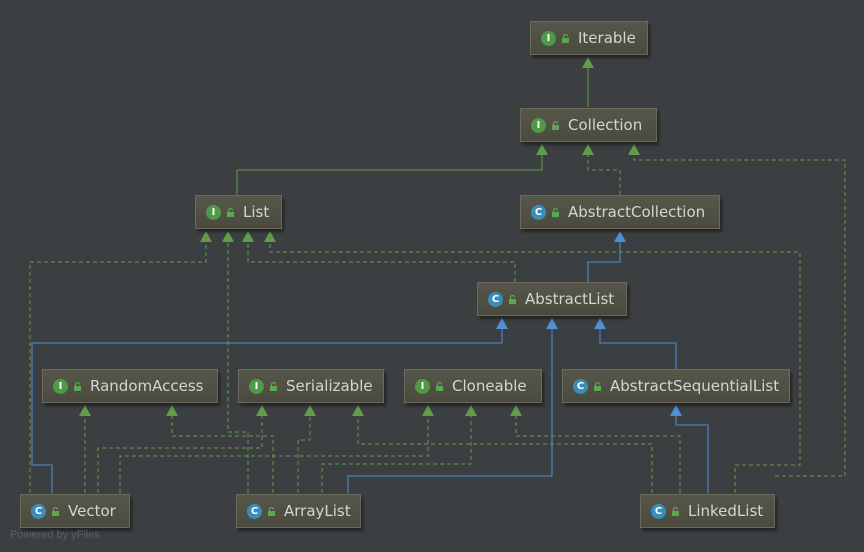 The height and width of the screenshot is (552, 864). I want to click on node-label: AbstractList, so click(570, 299).